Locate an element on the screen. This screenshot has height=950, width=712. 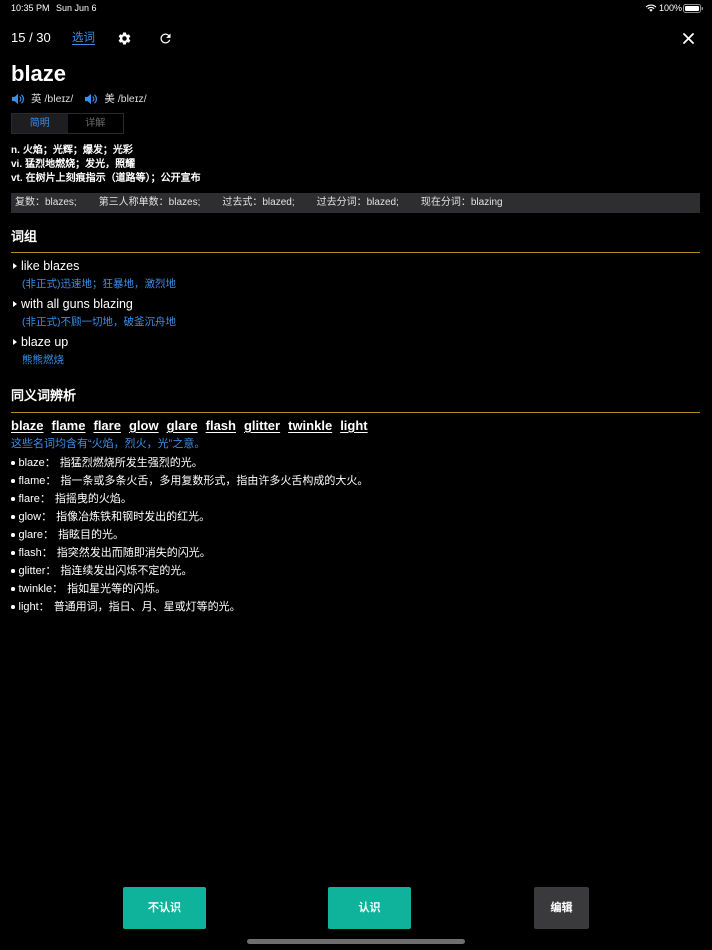
phrase-text: blaze up is located at coordinates (45, 342).